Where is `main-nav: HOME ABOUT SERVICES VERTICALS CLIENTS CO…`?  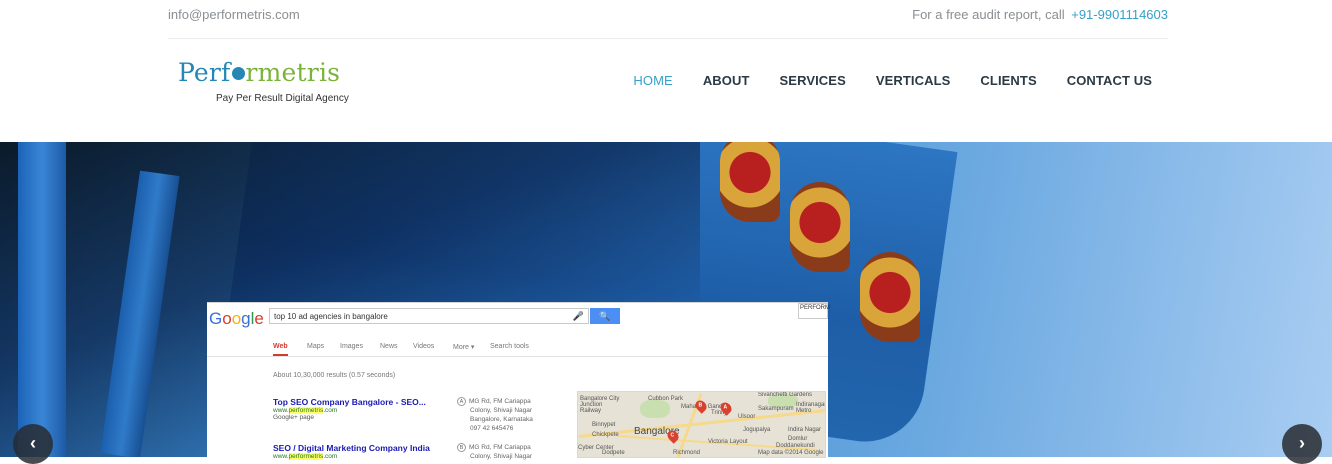
main-nav: HOME ABOUT SERVICES VERTICALS CLIENTS CO… is located at coordinates (877, 80).